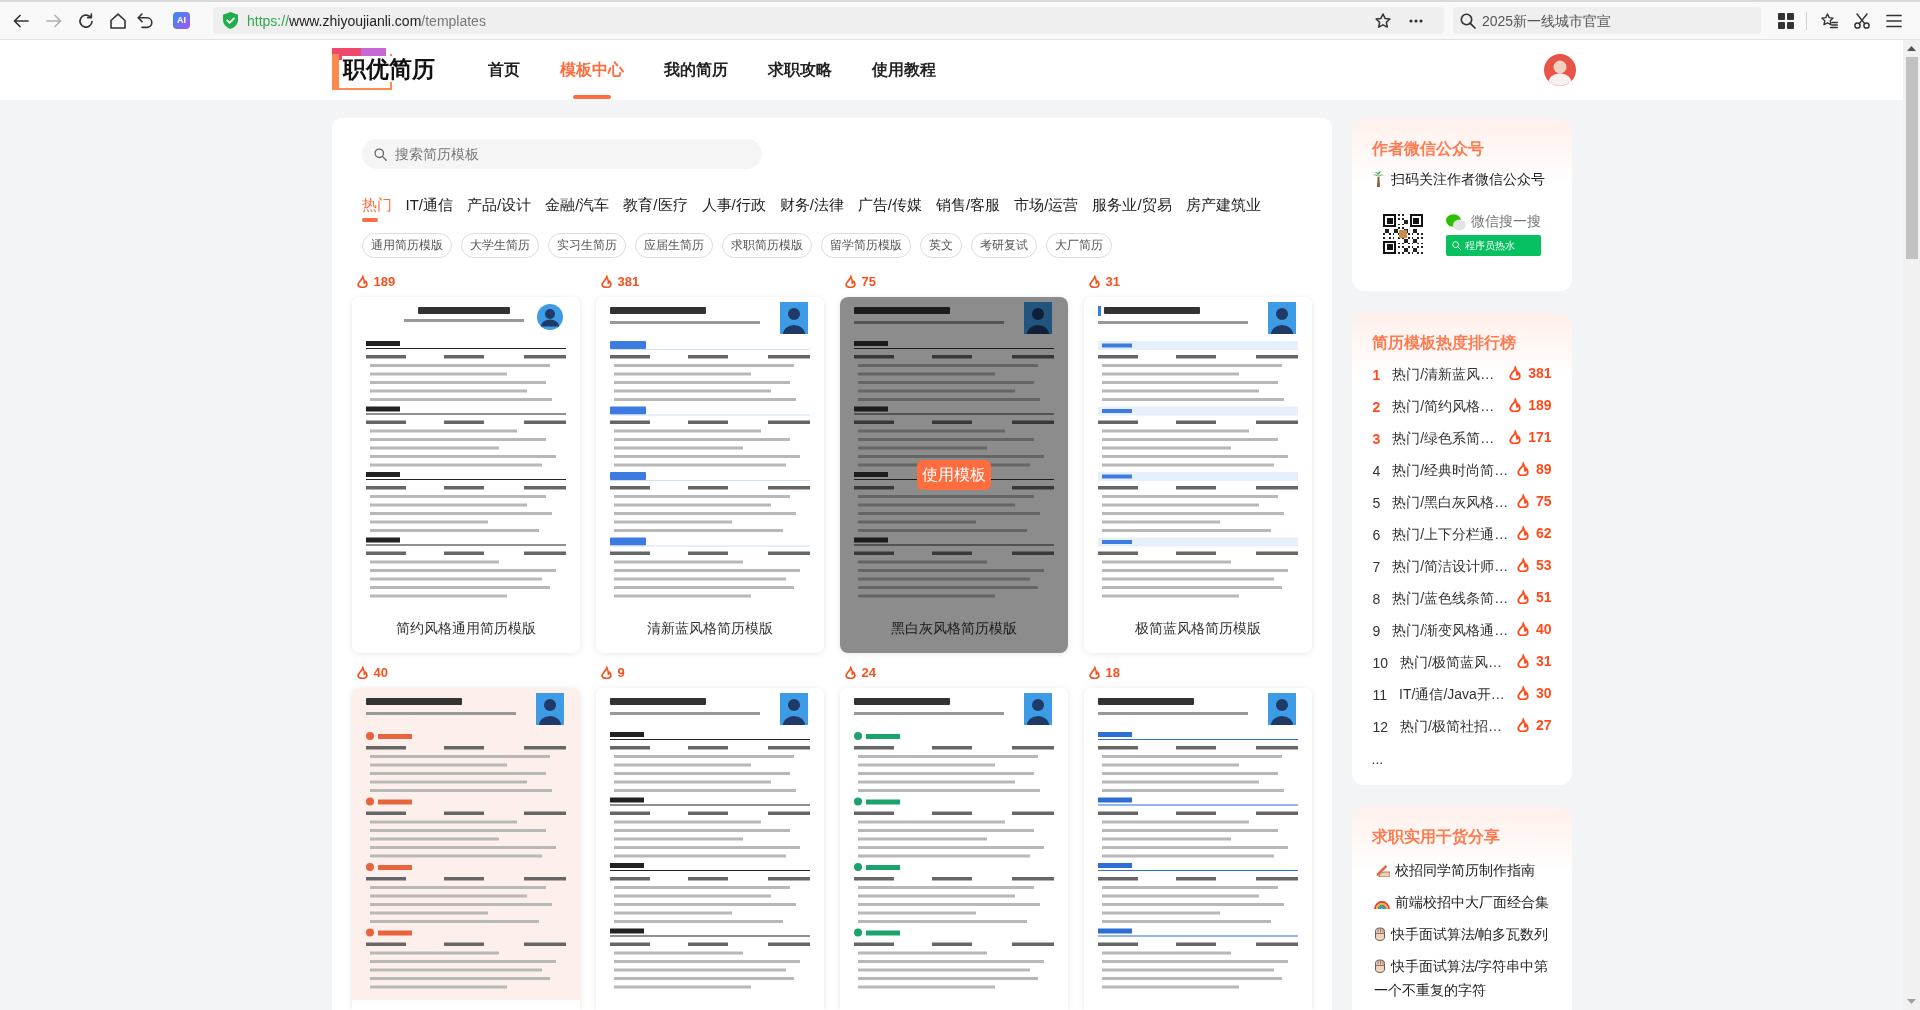  What do you see at coordinates (1559, 70) in the screenshot?
I see `user-avatar` at bounding box center [1559, 70].